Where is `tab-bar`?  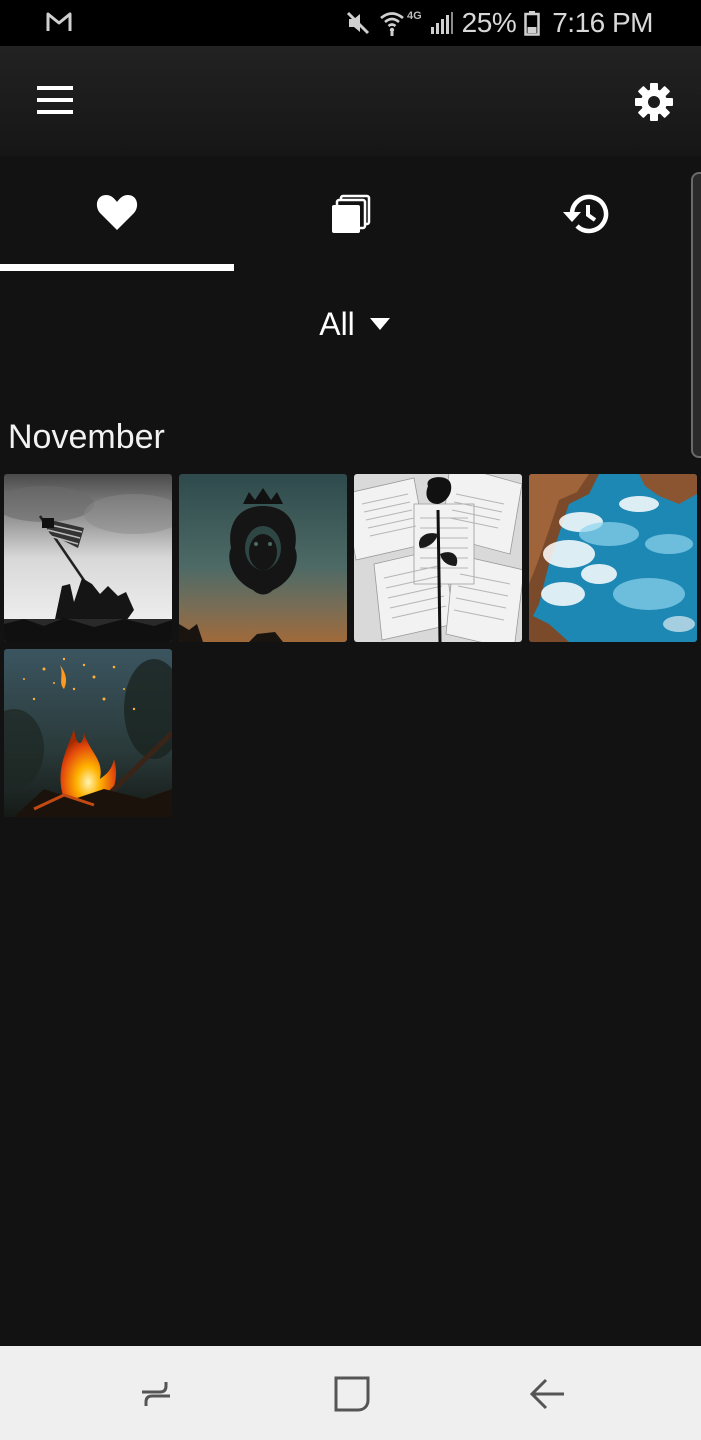 tab-bar is located at coordinates (350, 214).